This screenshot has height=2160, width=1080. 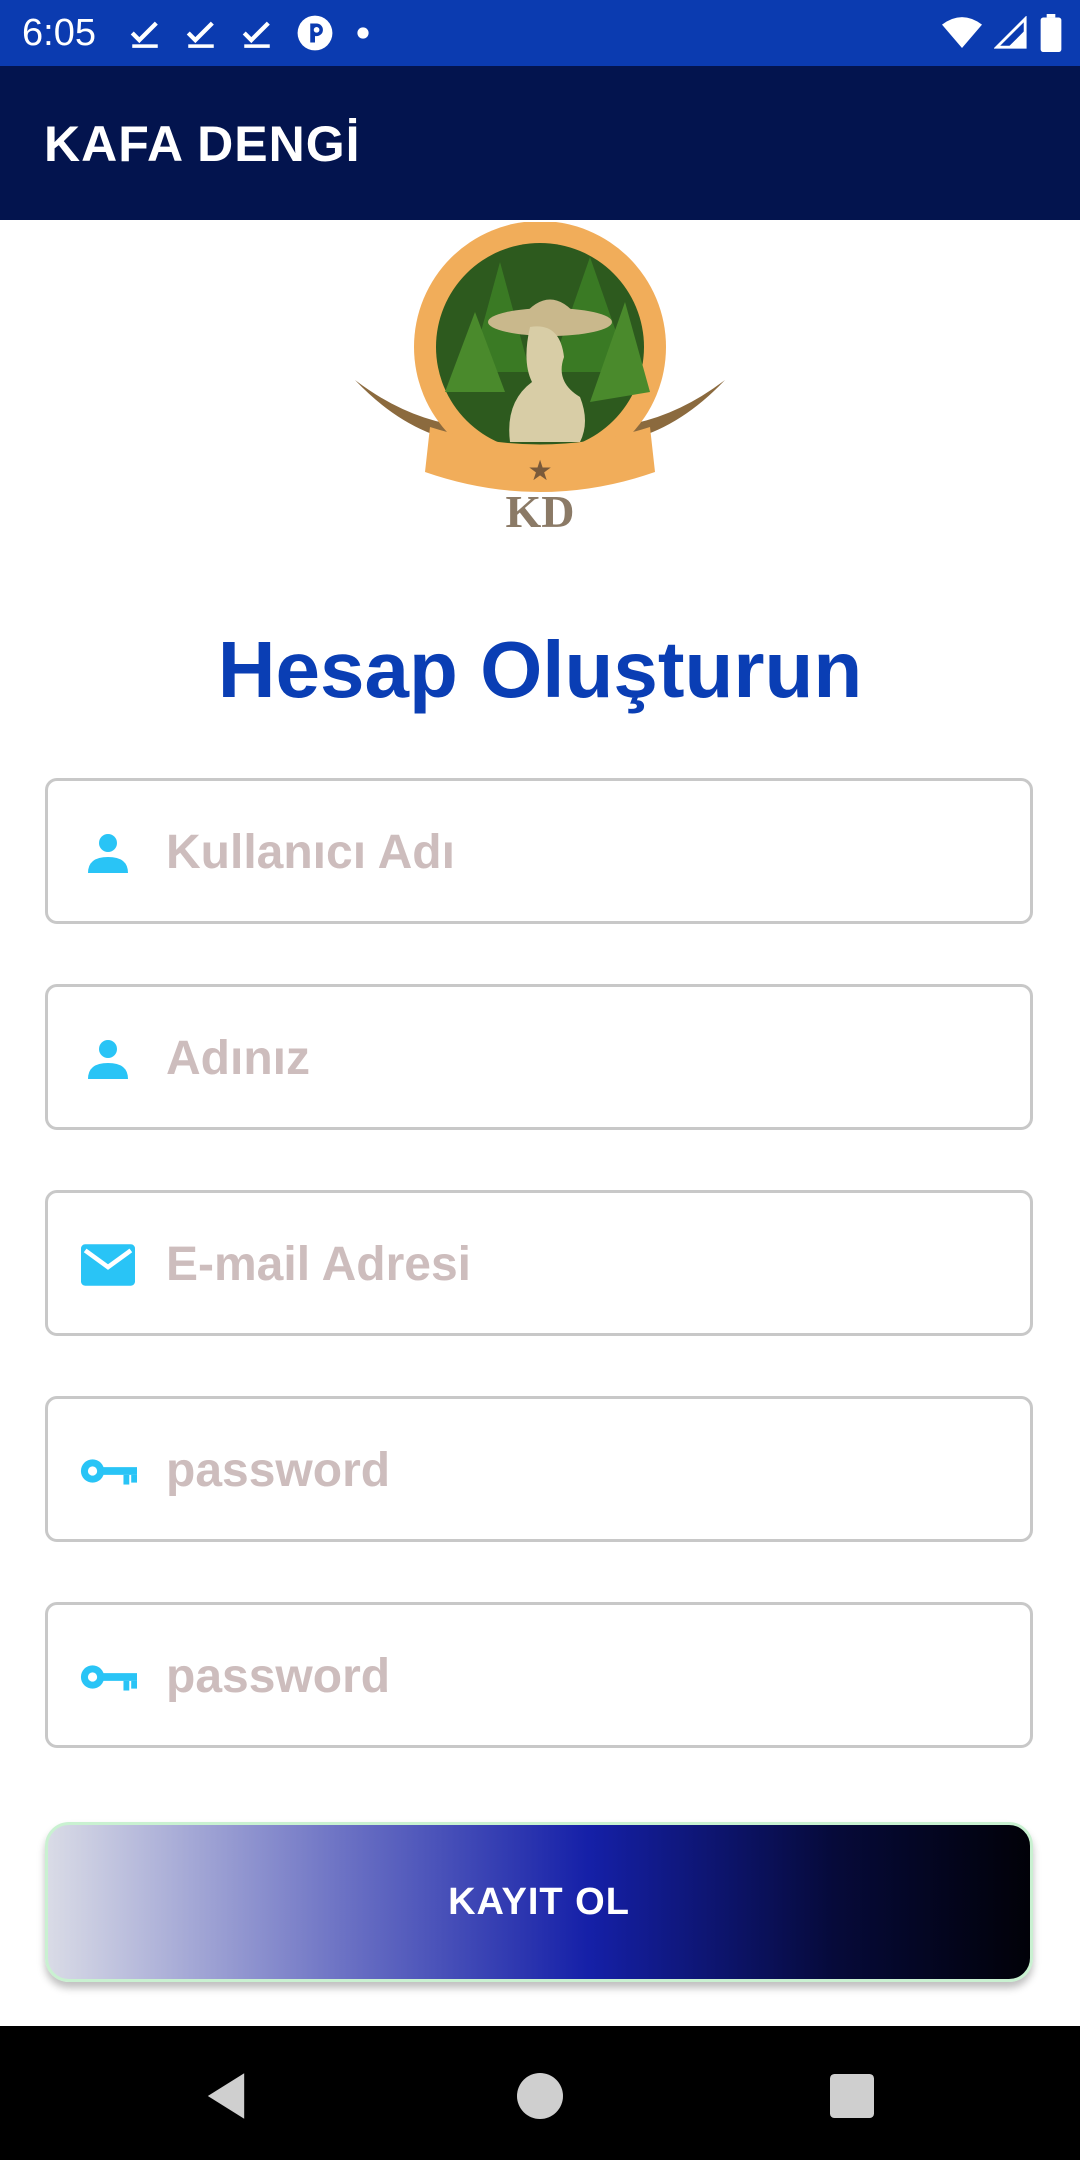 I want to click on password-field, so click(x=539, y=1469).